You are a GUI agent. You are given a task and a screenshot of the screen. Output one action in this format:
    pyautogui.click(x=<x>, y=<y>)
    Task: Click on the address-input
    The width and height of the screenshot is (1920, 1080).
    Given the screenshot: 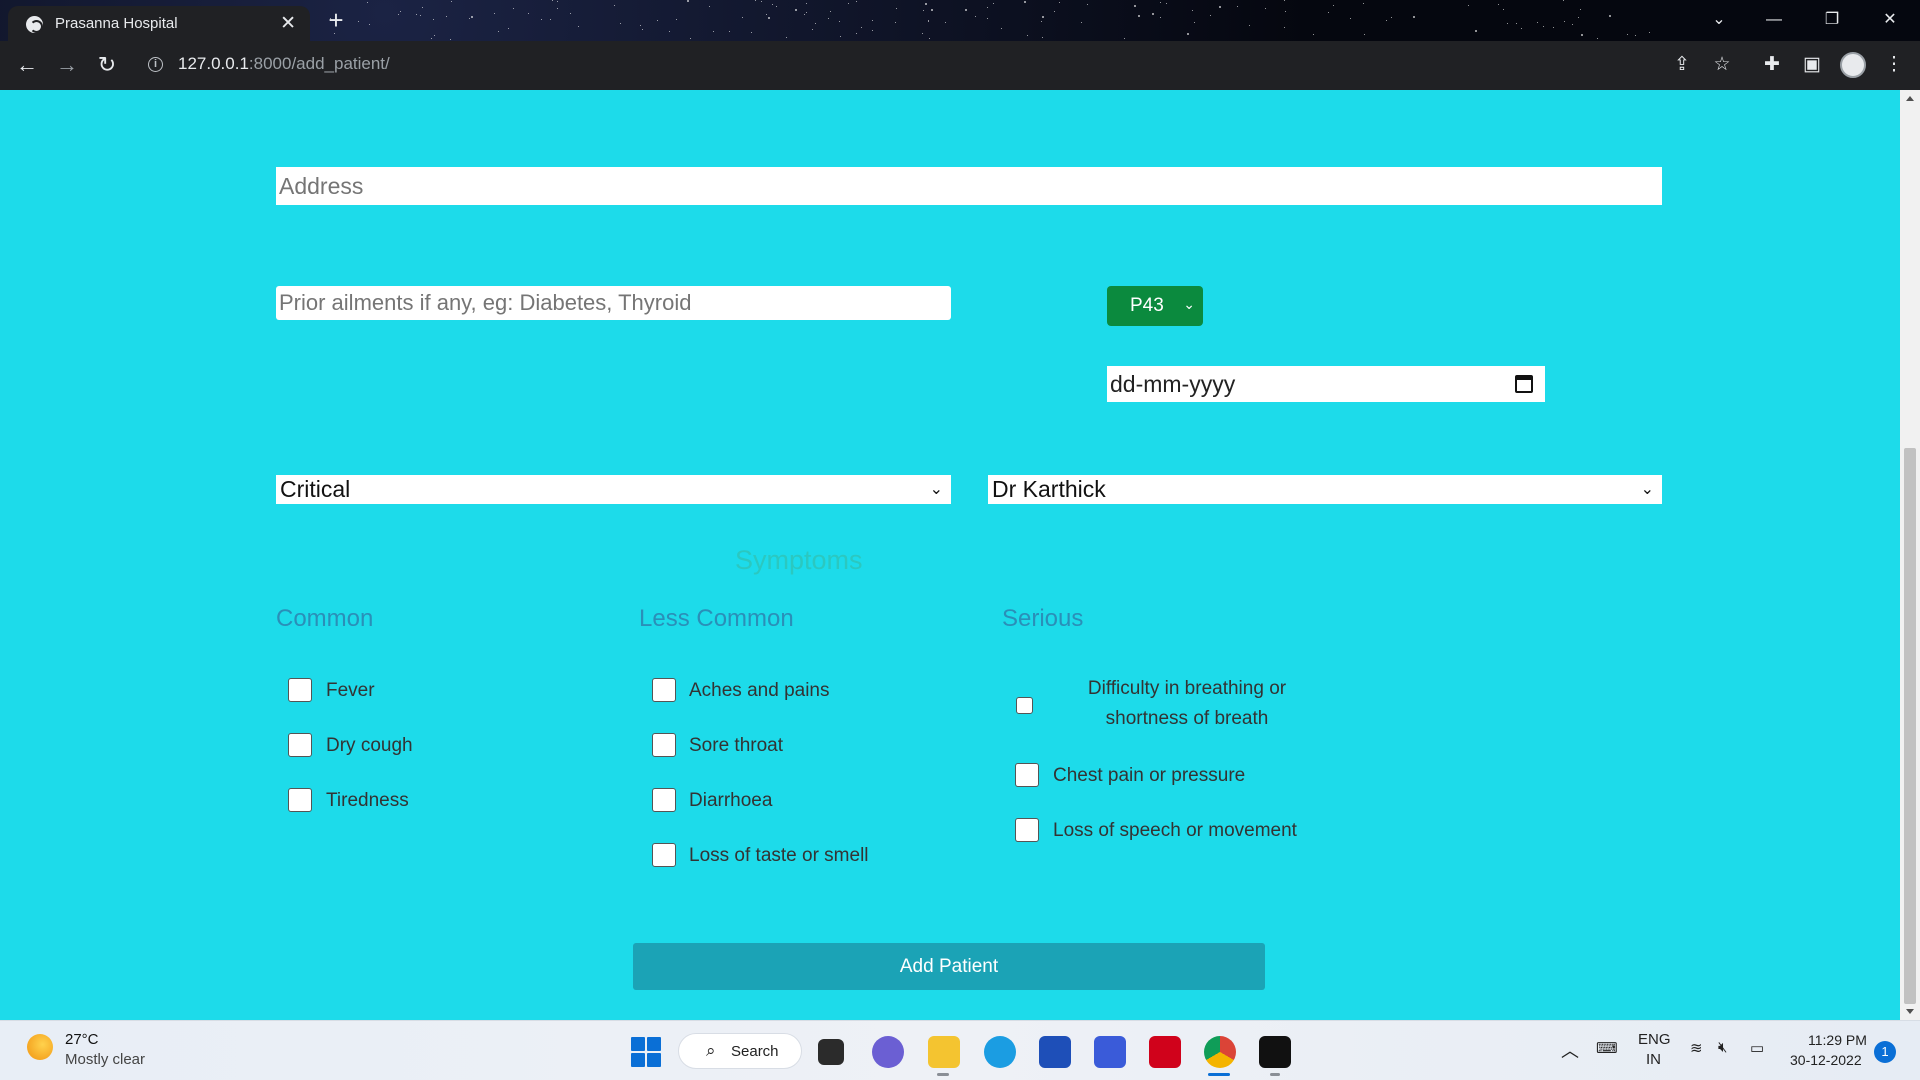 What is the action you would take?
    pyautogui.click(x=969, y=186)
    